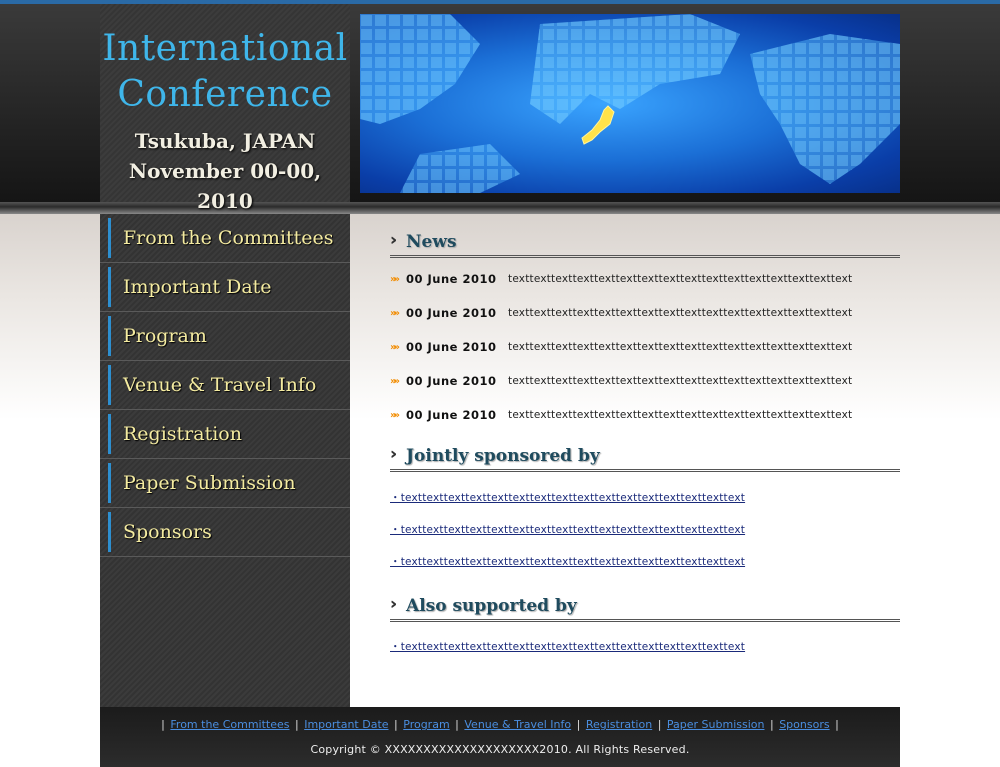 This screenshot has height=767, width=1000. Describe the element at coordinates (716, 724) in the screenshot. I see `footer-link-paper-submission: Paper Submission` at that location.